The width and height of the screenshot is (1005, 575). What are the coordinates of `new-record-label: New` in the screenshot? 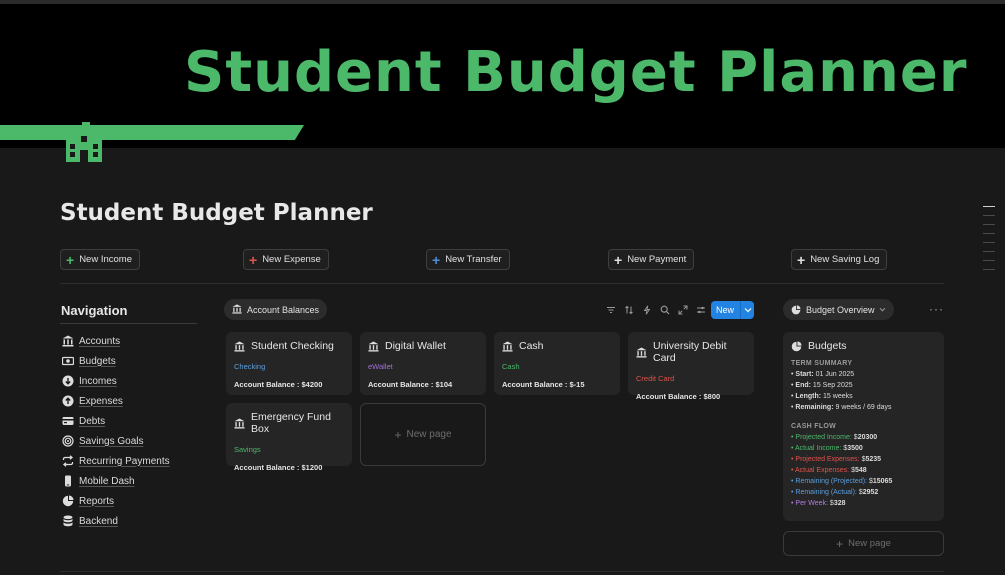 It's located at (725, 310).